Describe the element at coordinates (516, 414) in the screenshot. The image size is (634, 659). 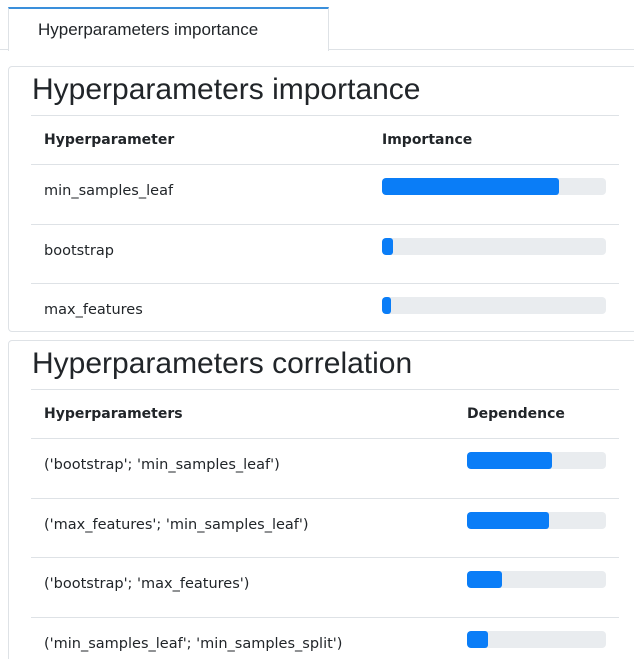
I see `column-header-dependence: Dependence` at that location.